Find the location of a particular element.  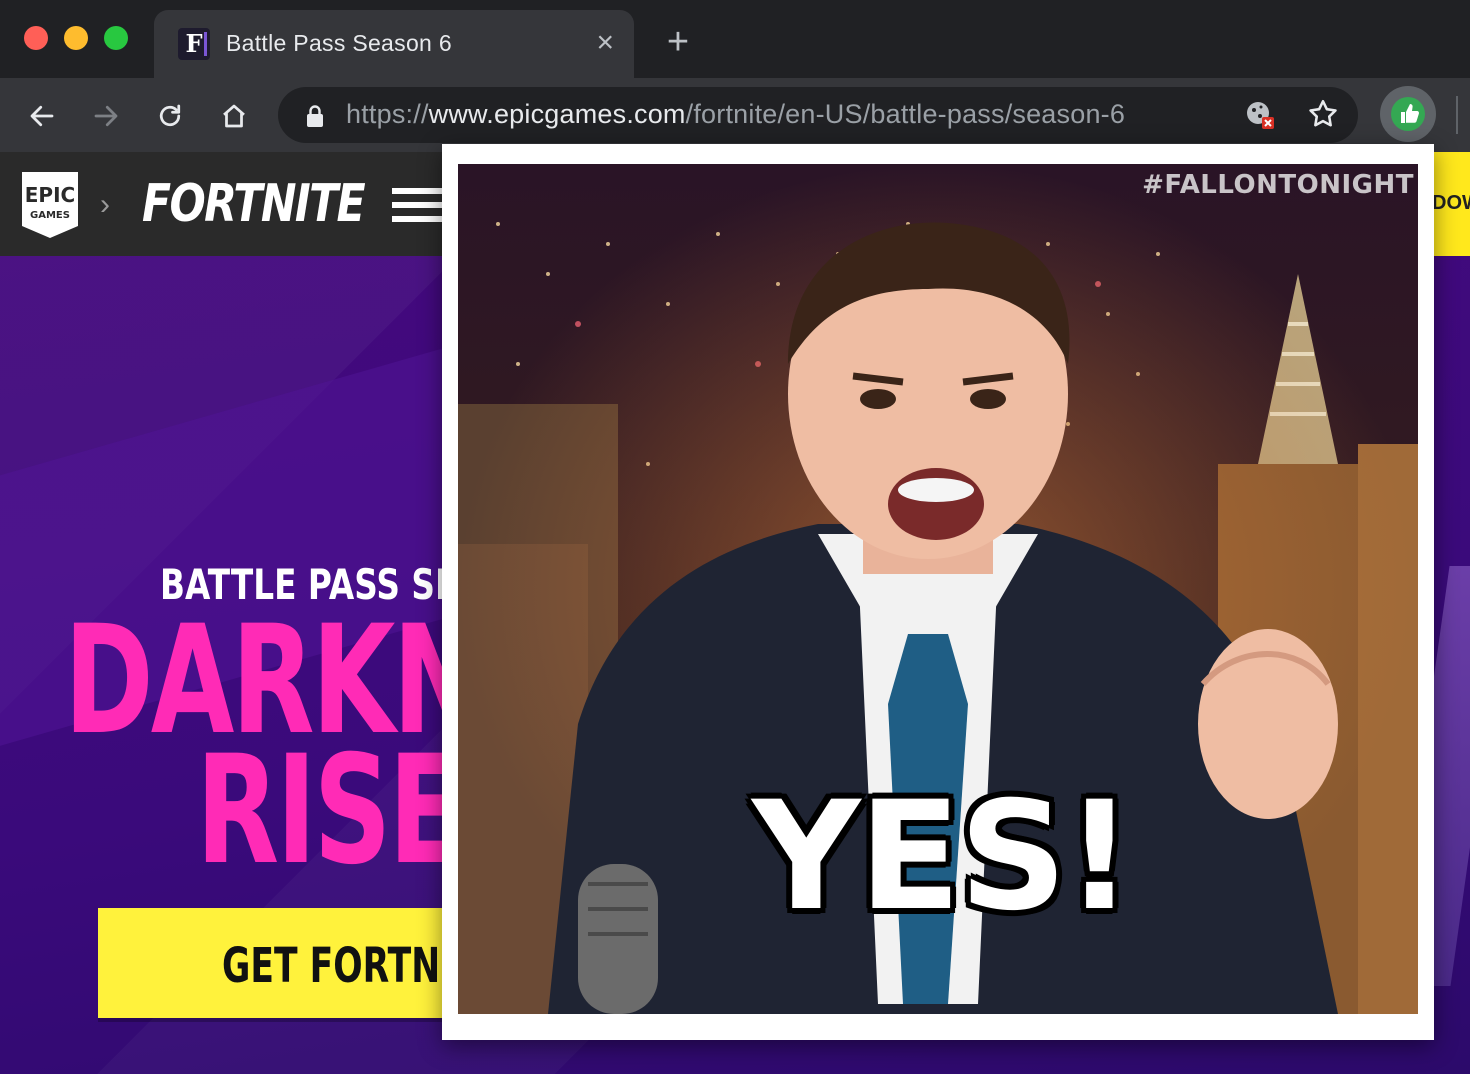

breadcrumb-chevron-icon: › is located at coordinates (105, 204).